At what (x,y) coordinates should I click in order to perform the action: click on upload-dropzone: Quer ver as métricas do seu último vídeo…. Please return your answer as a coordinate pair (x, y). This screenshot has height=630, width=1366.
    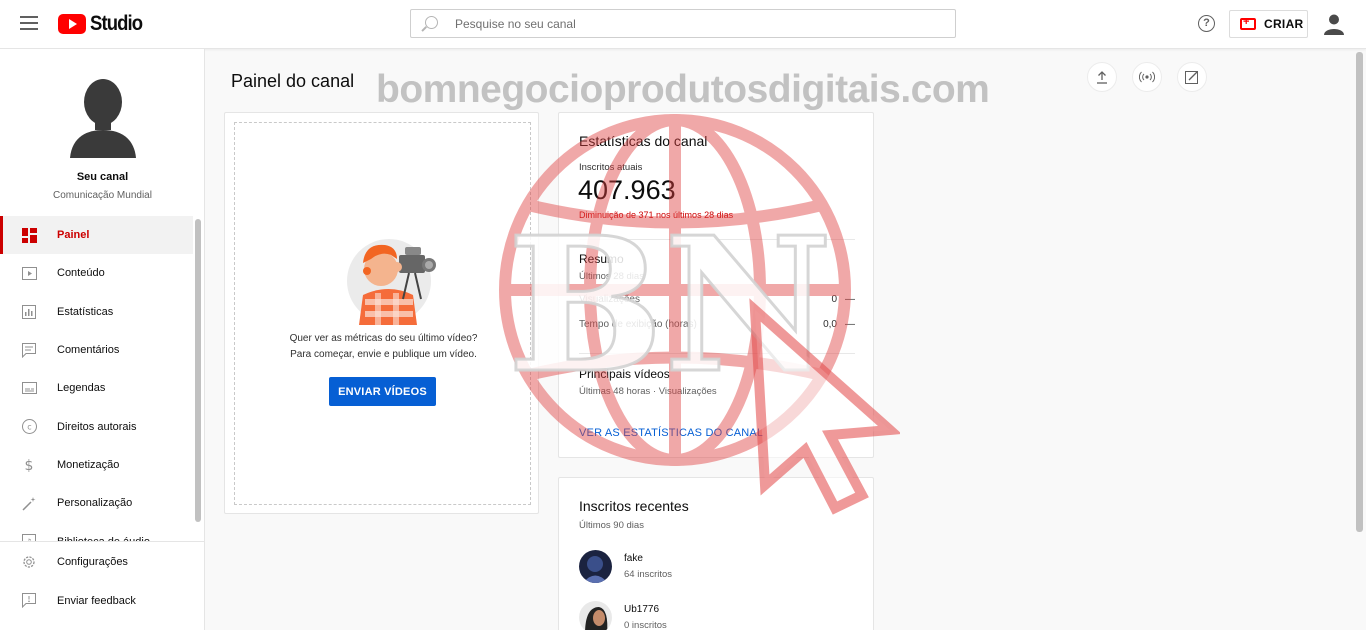
    Looking at the image, I should click on (382, 313).